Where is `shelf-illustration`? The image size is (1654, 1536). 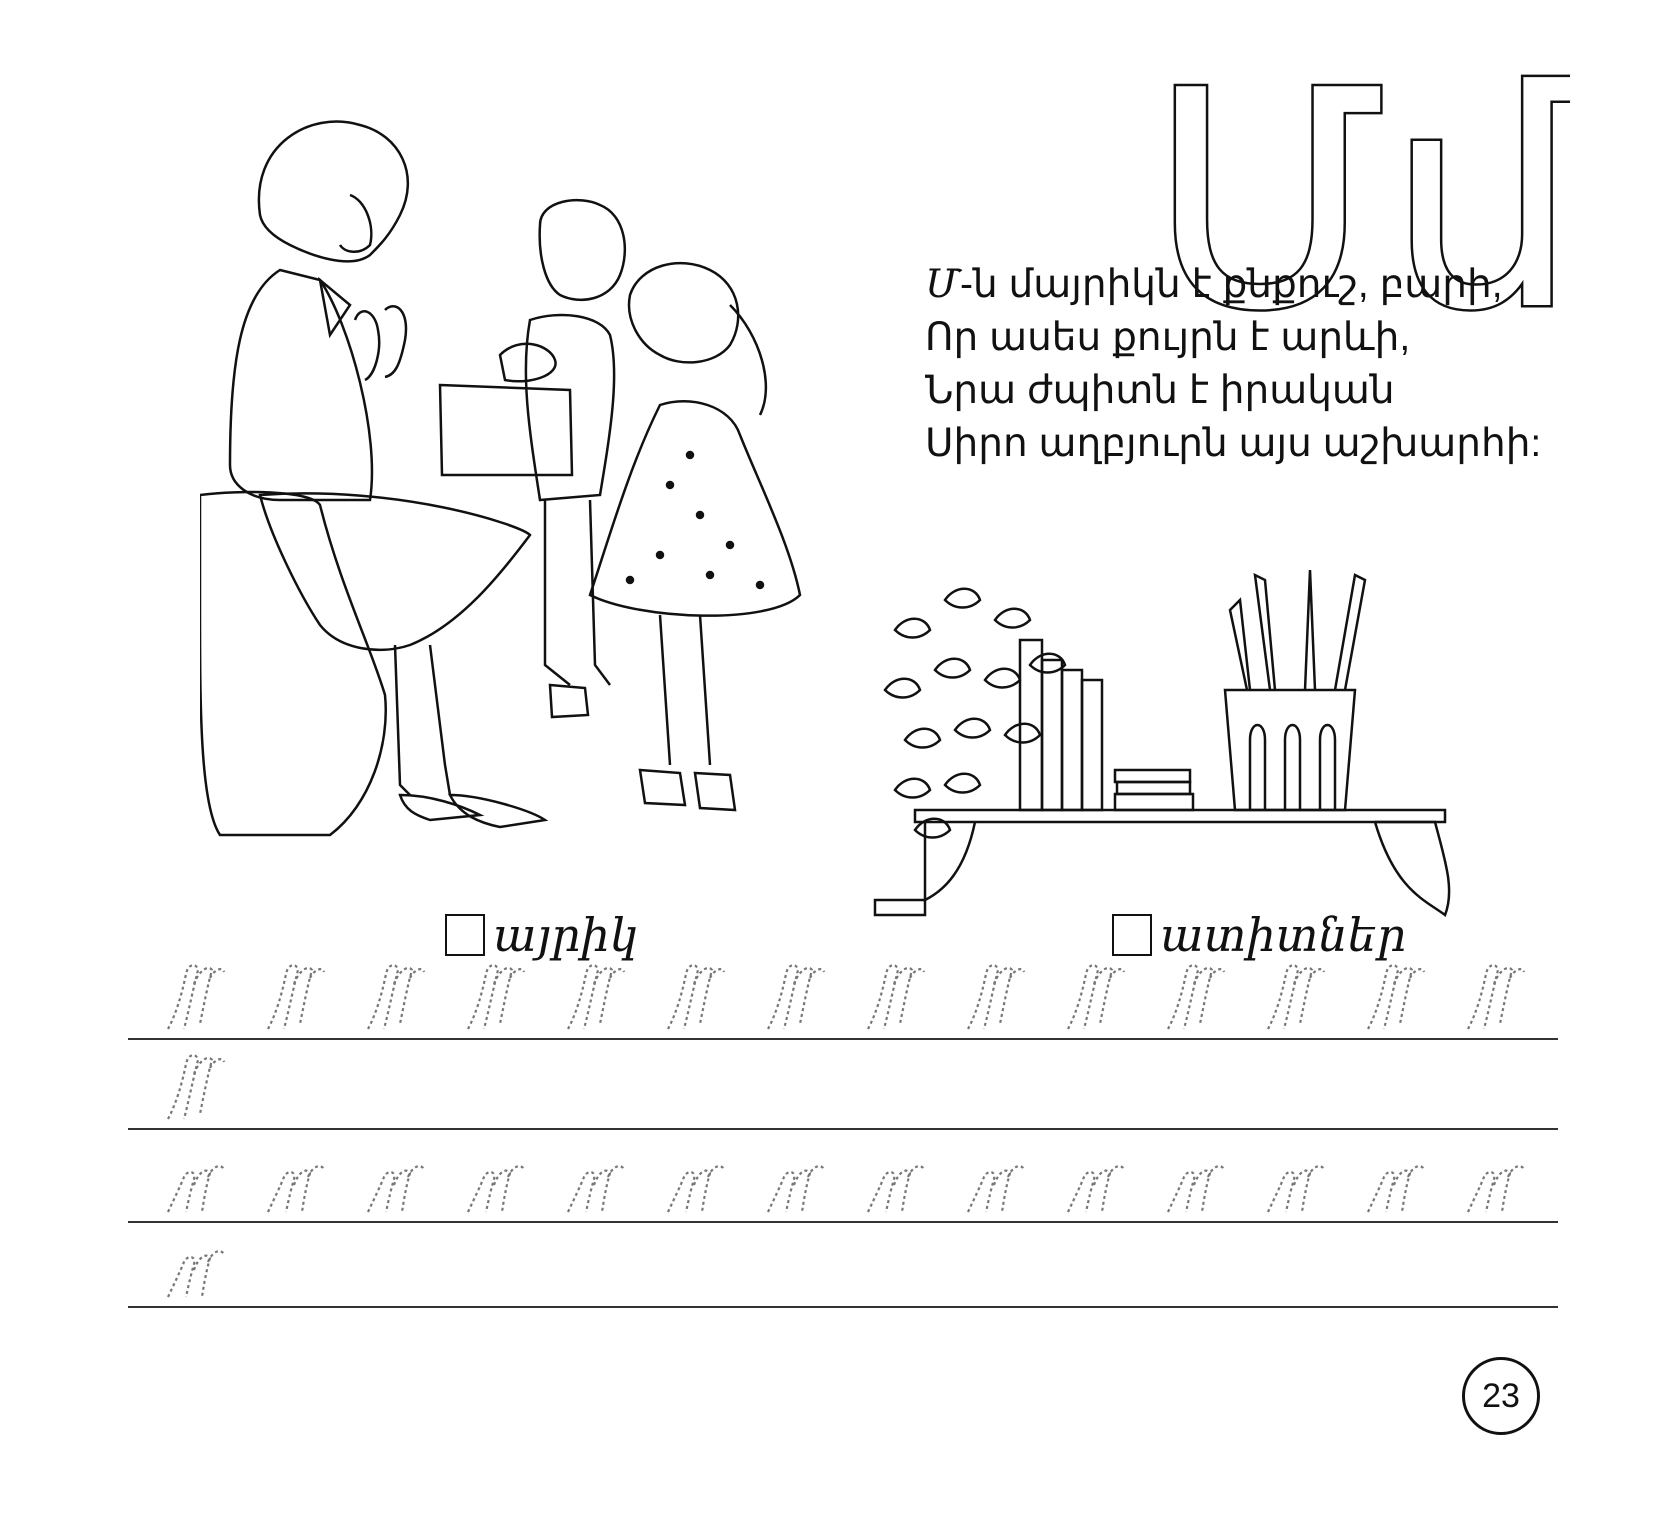
shelf-illustration is located at coordinates (1162, 743).